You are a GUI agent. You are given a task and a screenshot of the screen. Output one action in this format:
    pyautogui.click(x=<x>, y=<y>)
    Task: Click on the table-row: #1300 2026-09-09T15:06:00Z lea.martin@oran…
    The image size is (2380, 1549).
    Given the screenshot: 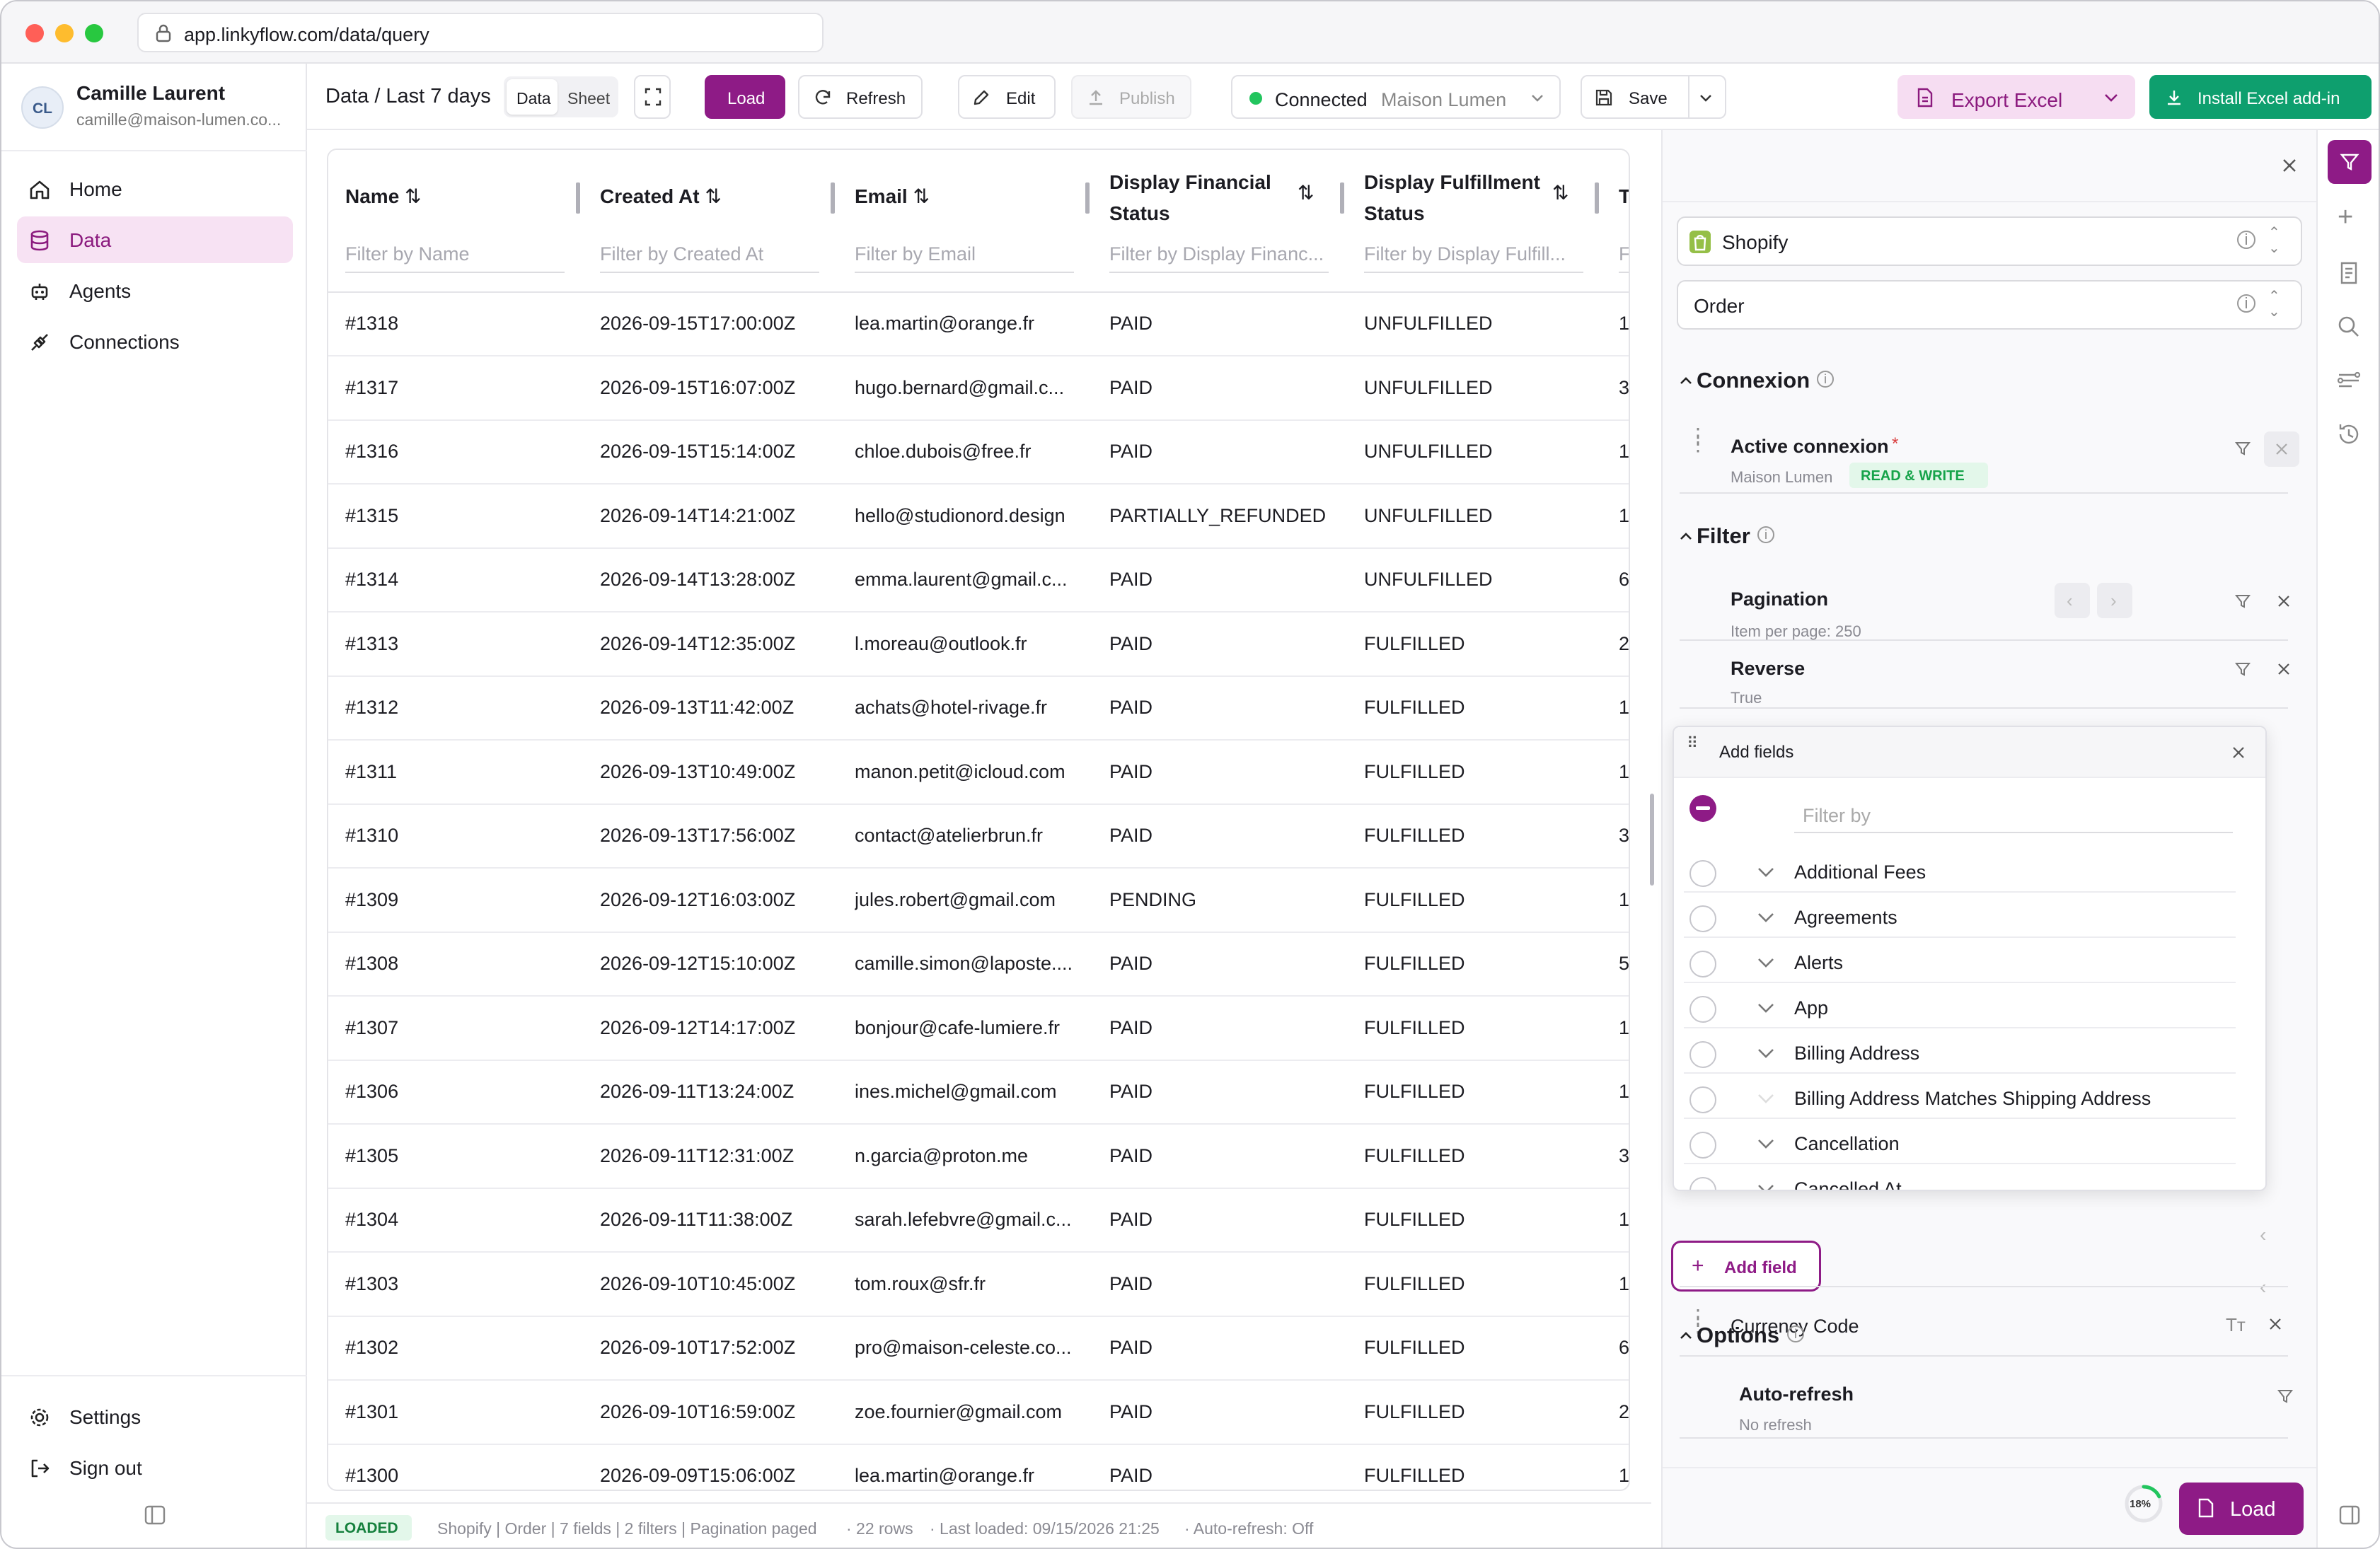 What is the action you would take?
    pyautogui.click(x=979, y=1467)
    